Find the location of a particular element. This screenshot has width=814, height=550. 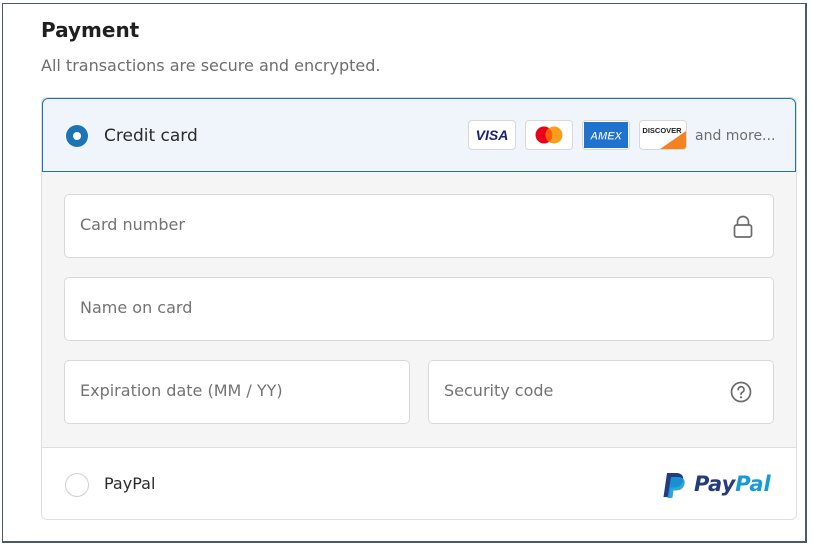

name-on-card-field: Name on card is located at coordinates (419, 309).